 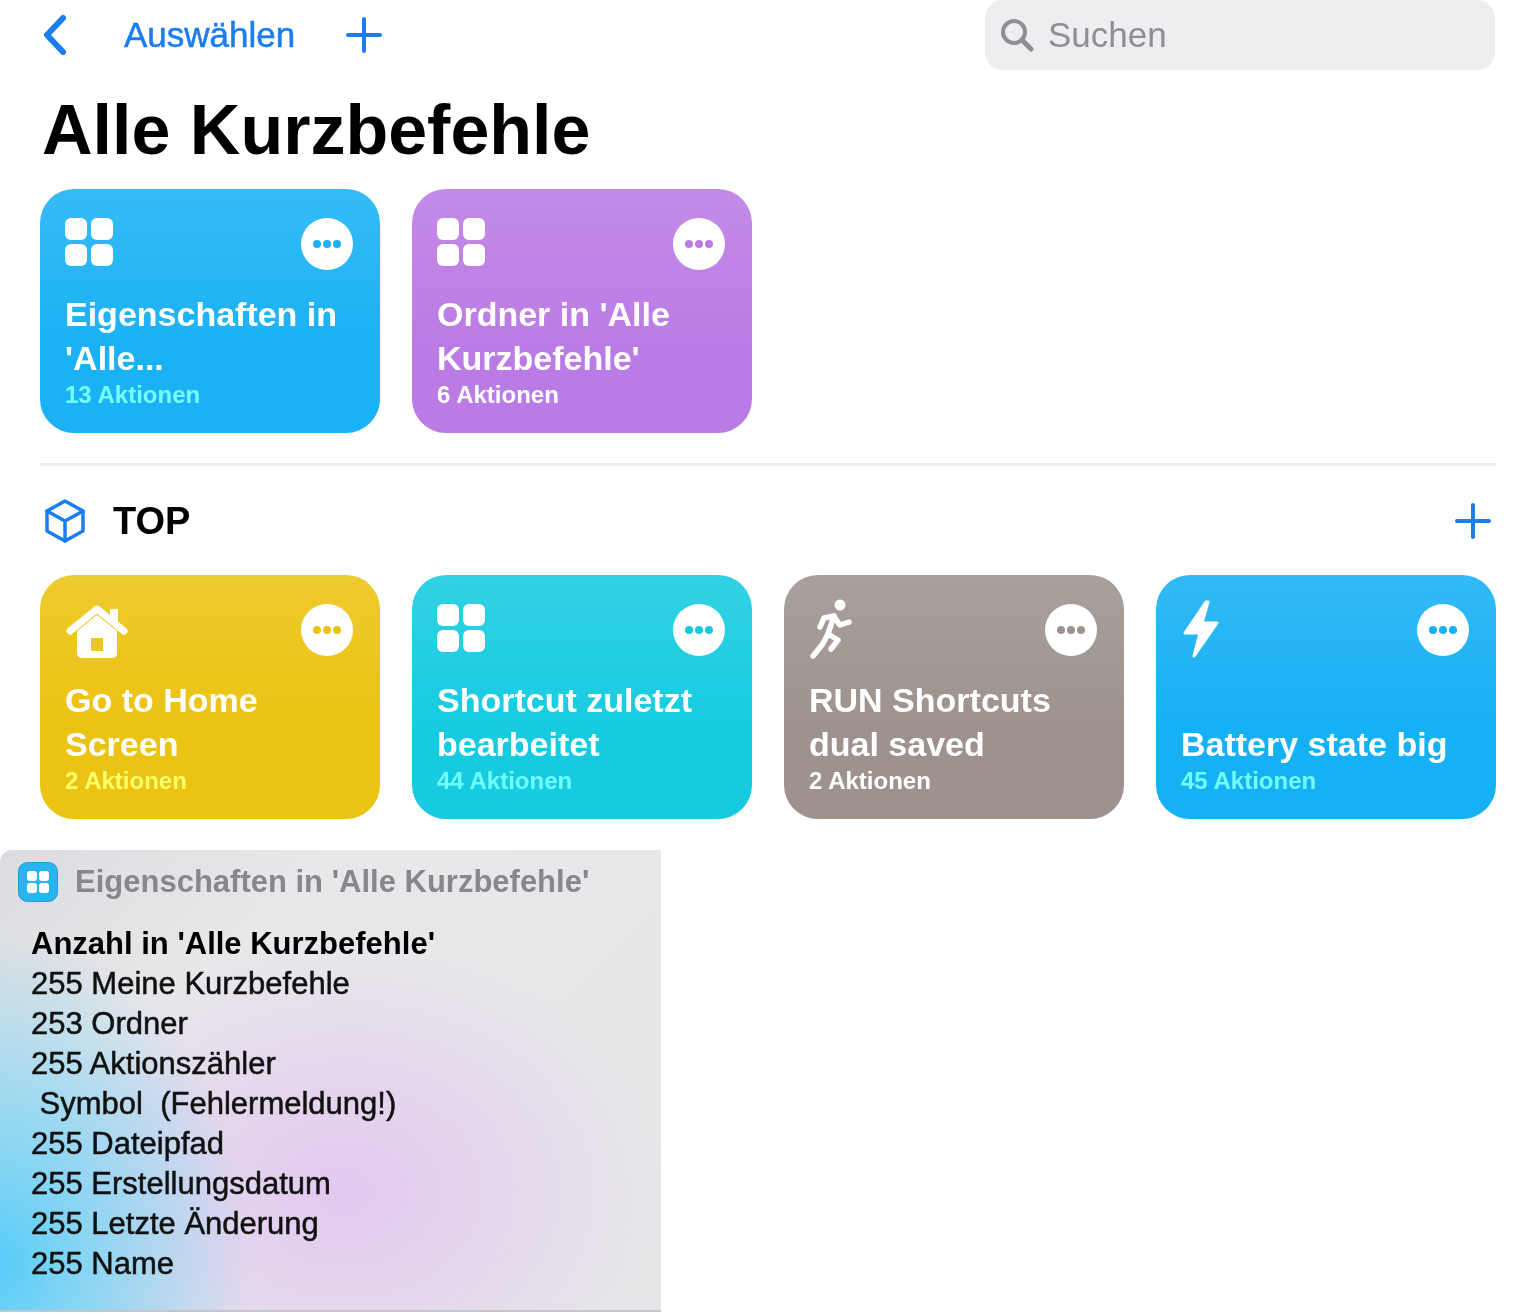 I want to click on app-icon, so click(x=38, y=882).